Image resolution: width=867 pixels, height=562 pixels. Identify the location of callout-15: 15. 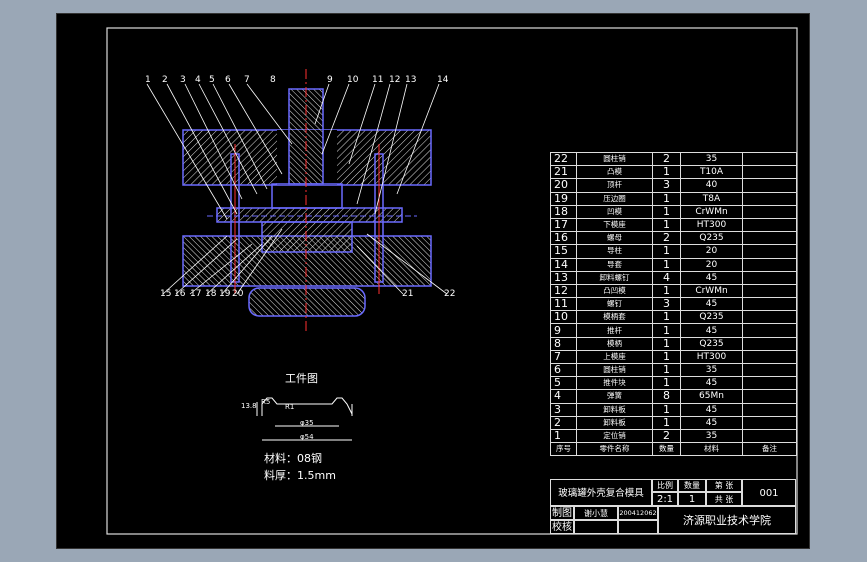
(166, 294).